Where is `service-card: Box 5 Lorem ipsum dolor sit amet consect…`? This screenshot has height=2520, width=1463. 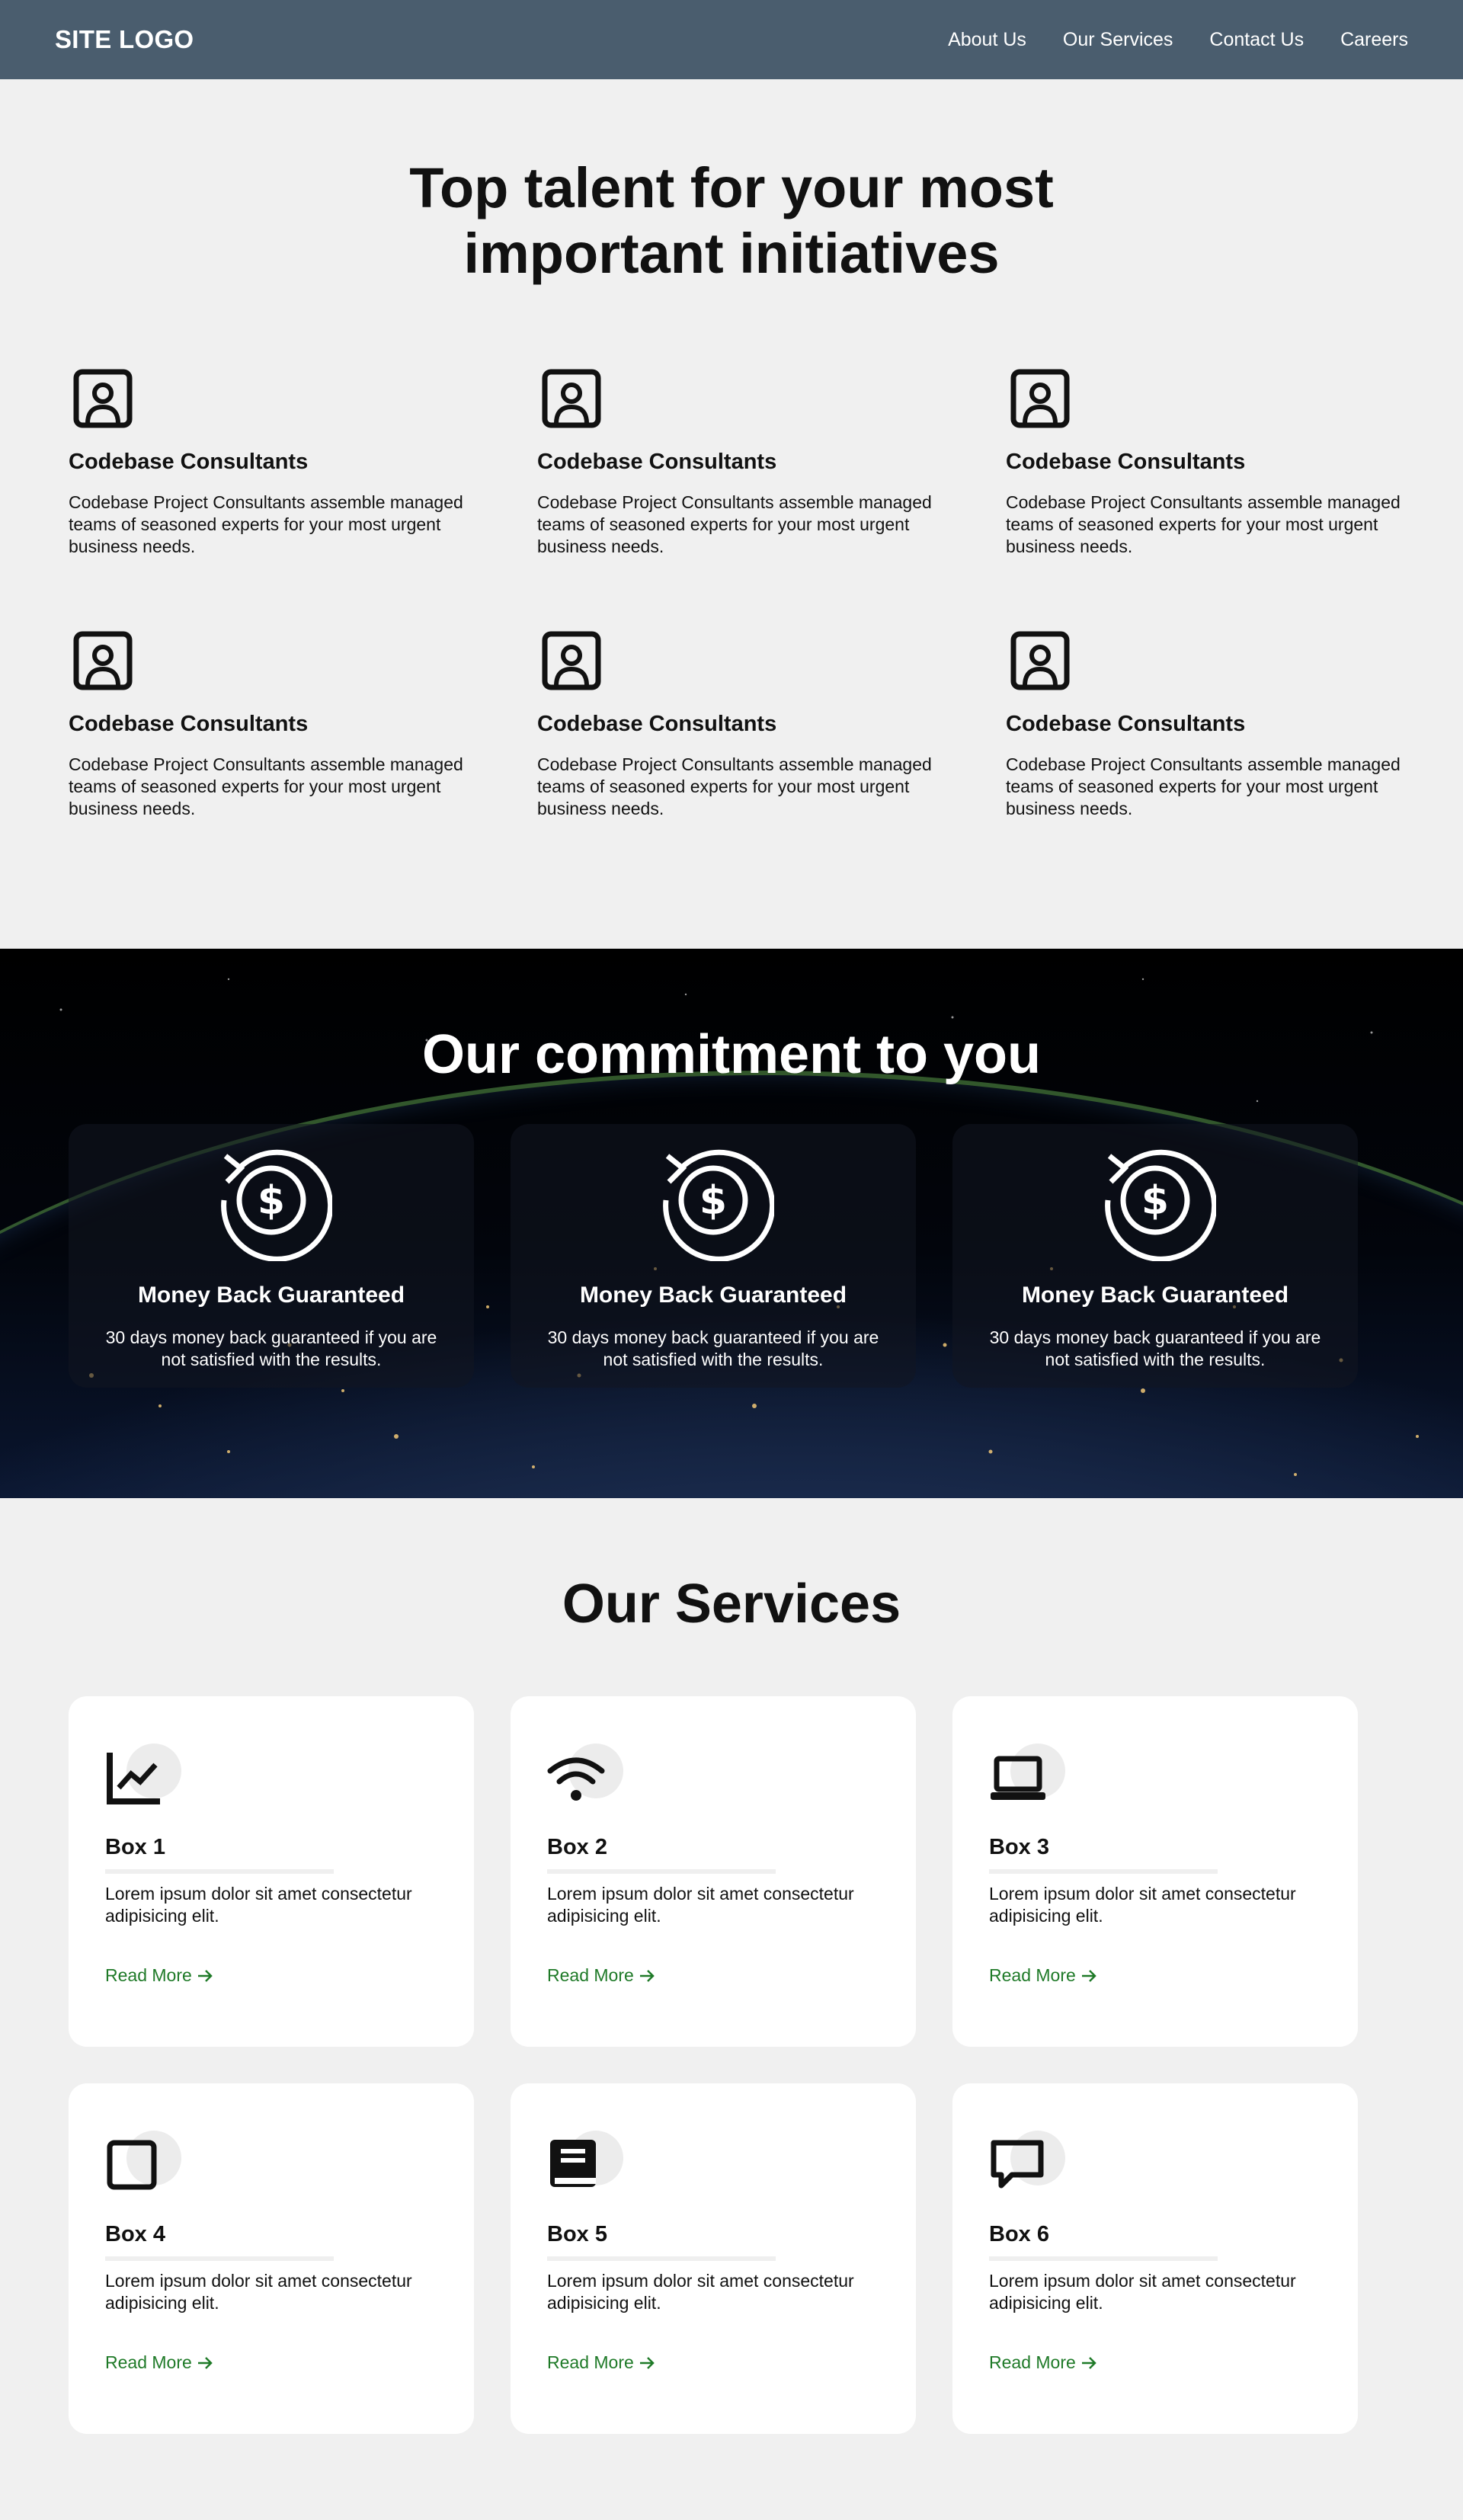
service-card: Box 5 Lorem ipsum dolor sit amet consect… is located at coordinates (713, 2258).